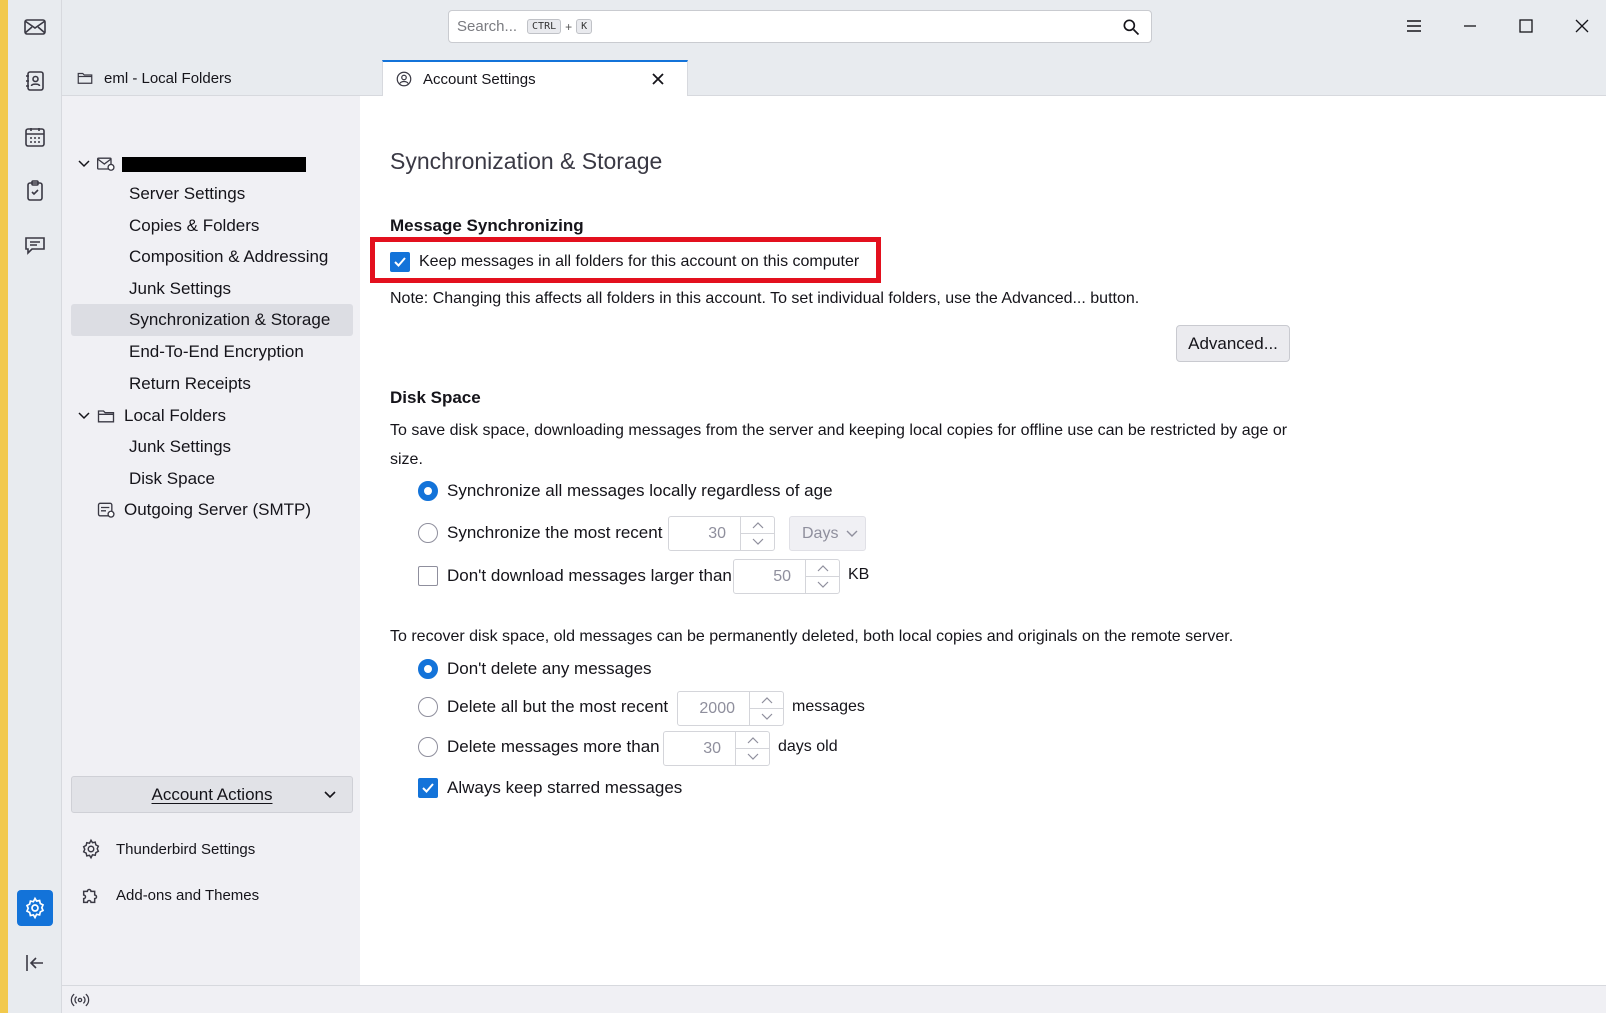 The image size is (1606, 1013). I want to click on addons-themes-link: Add-ons and Themes, so click(169, 895).